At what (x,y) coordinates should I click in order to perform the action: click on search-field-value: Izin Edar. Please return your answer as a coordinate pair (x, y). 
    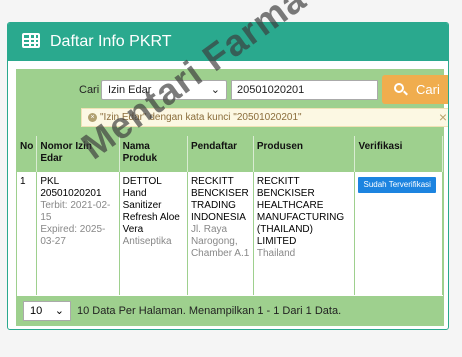
    Looking at the image, I should click on (130, 90).